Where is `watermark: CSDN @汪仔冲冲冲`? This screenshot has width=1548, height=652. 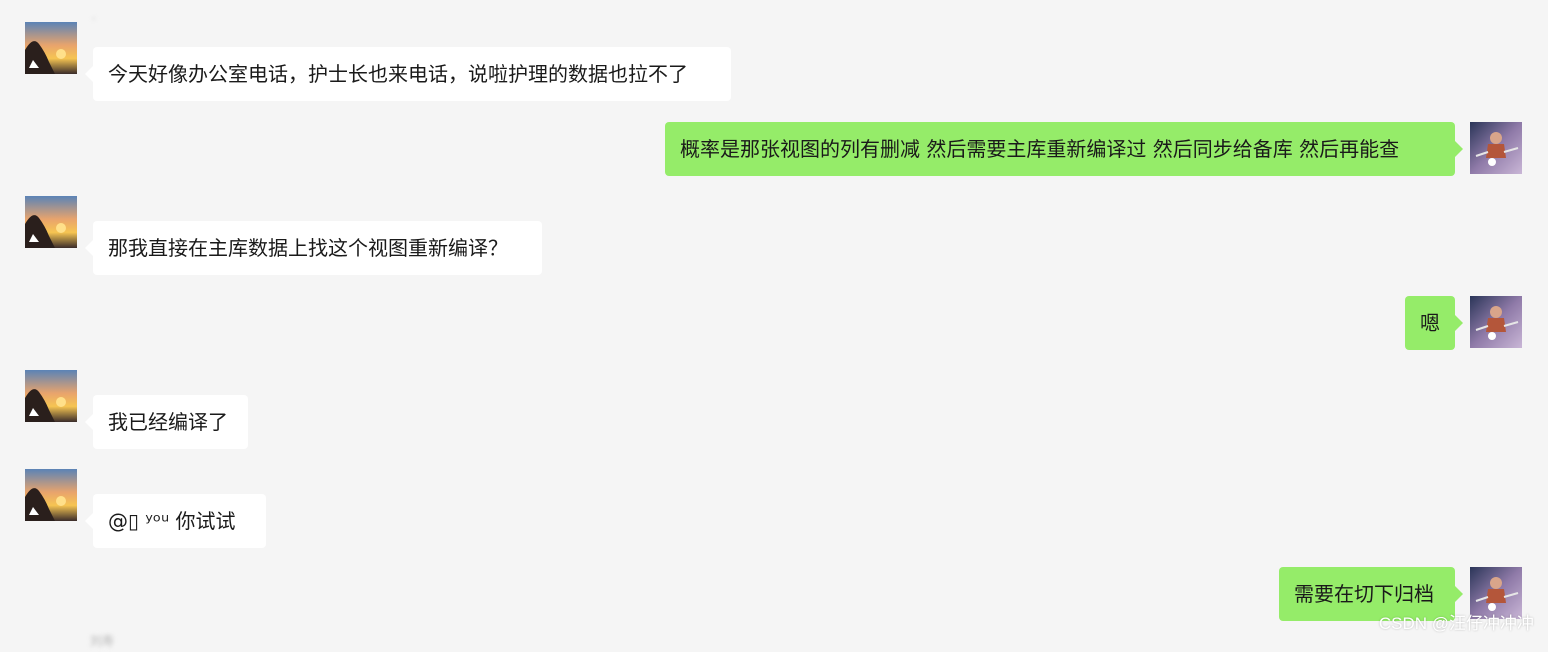
watermark: CSDN @汪仔冲冲冲 is located at coordinates (1456, 623).